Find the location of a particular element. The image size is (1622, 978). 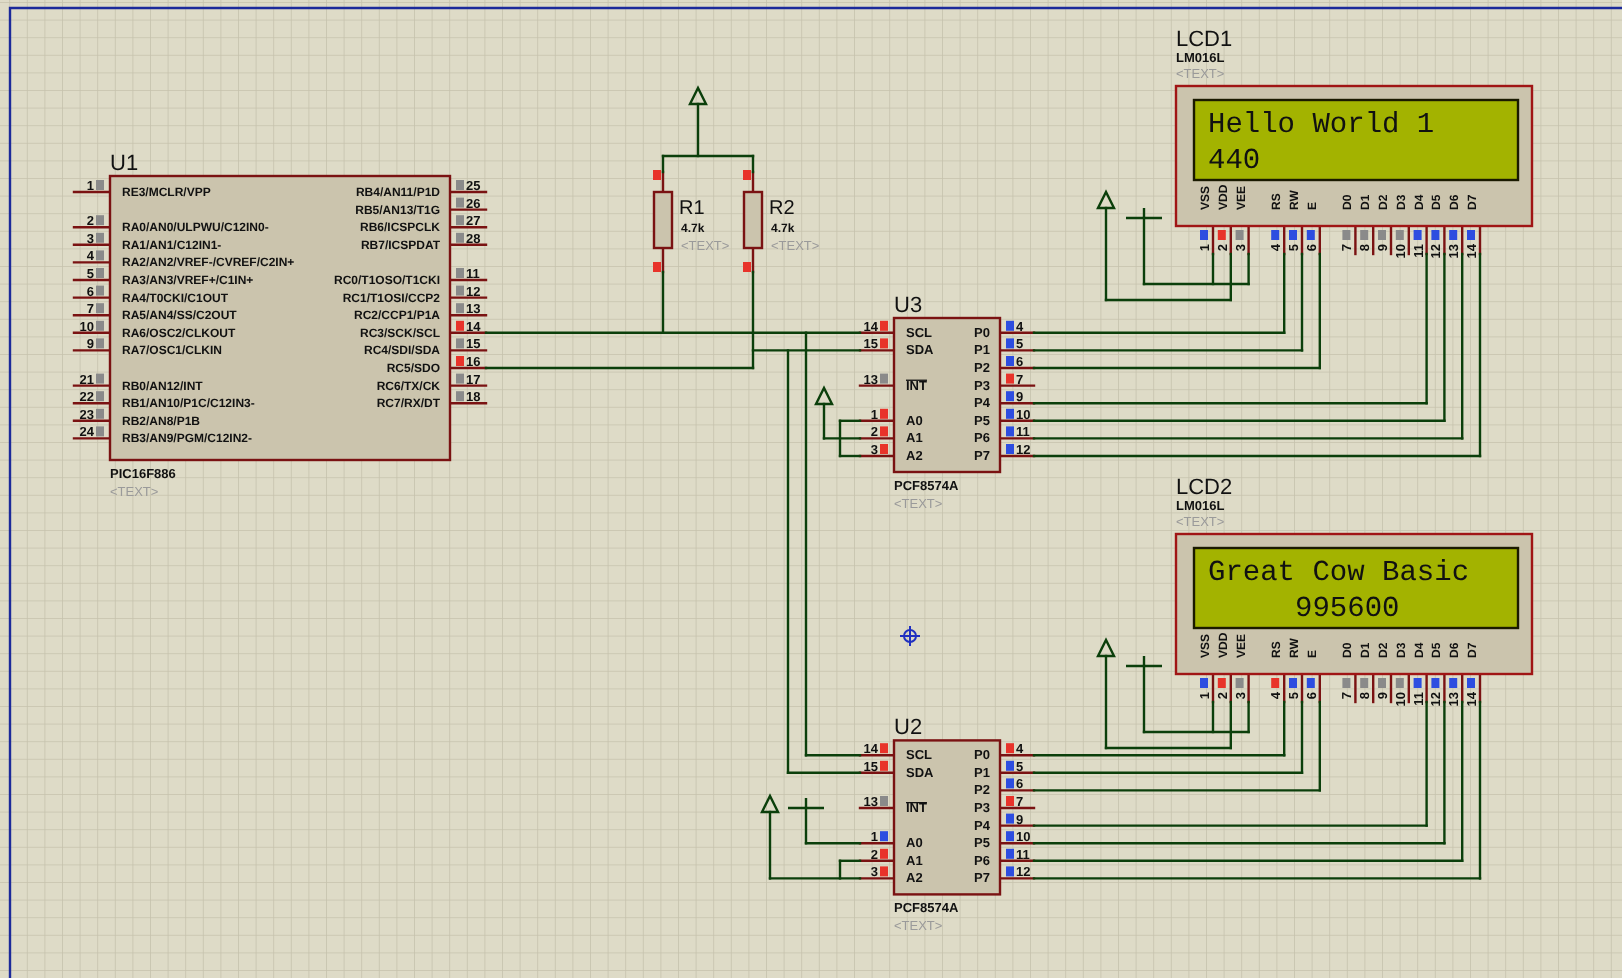

reference-label: R2 is located at coordinates (782, 209).